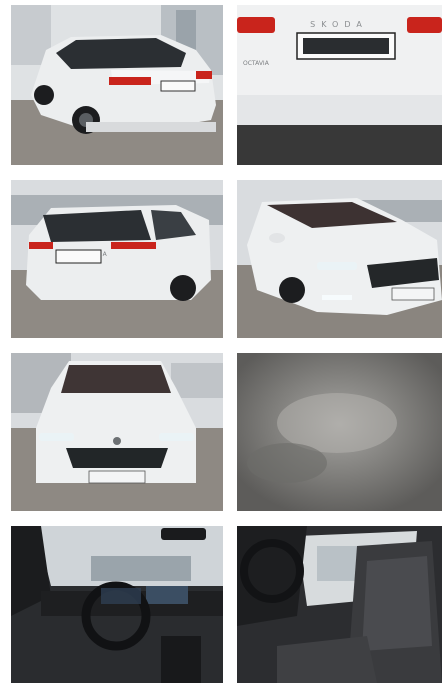 Image resolution: width=442 pixels, height=683 pixels. I want to click on gallery-photo-front-three-quarter, so click(339, 259).